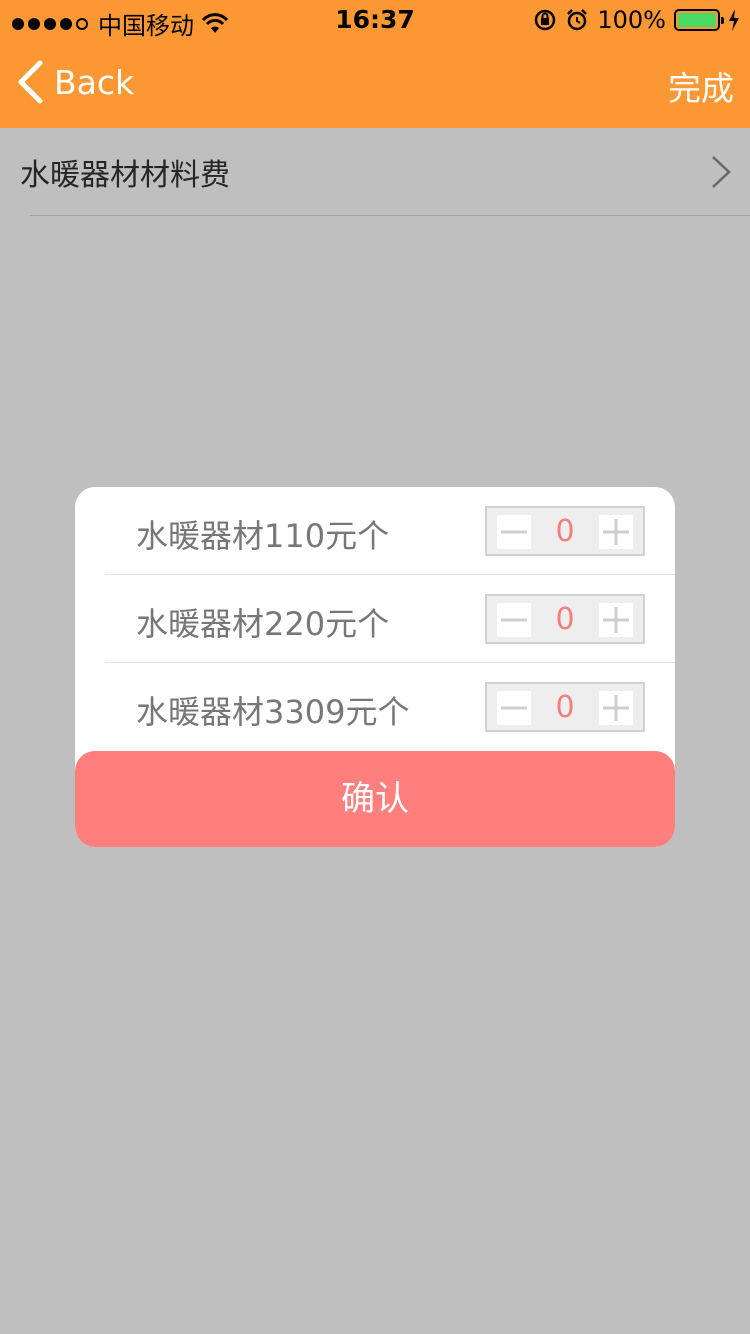 This screenshot has width=750, height=1334. Describe the element at coordinates (631, 20) in the screenshot. I see `battery-percent: 100%` at that location.